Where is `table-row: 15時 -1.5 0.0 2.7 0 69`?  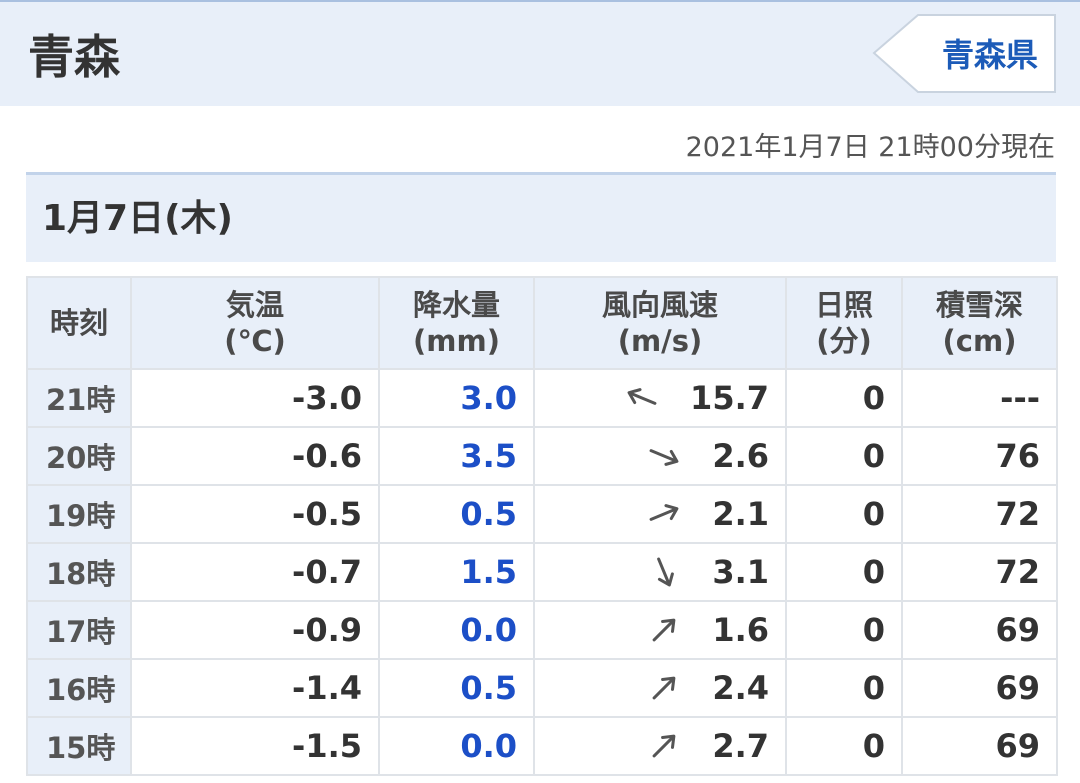 table-row: 15時 -1.5 0.0 2.7 0 69 is located at coordinates (542, 746).